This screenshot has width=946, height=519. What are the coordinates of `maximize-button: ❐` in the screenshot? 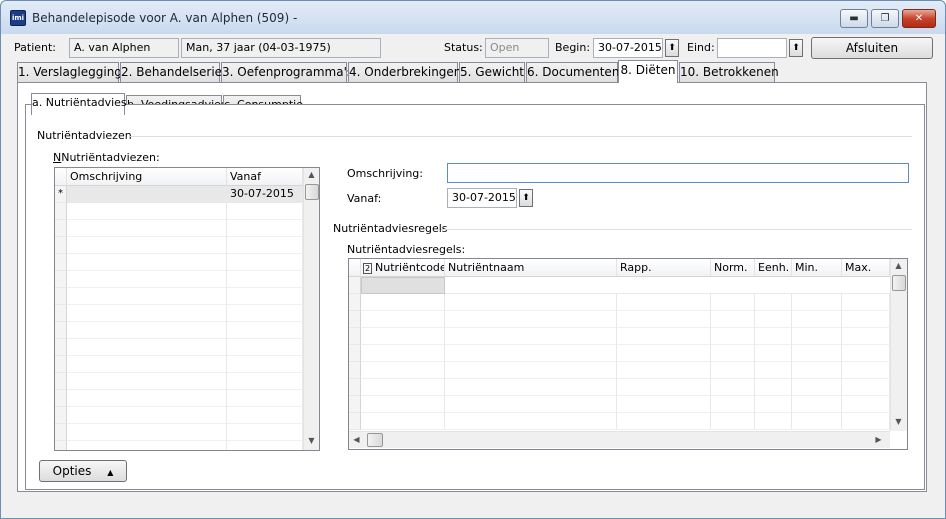 It's located at (885, 18).